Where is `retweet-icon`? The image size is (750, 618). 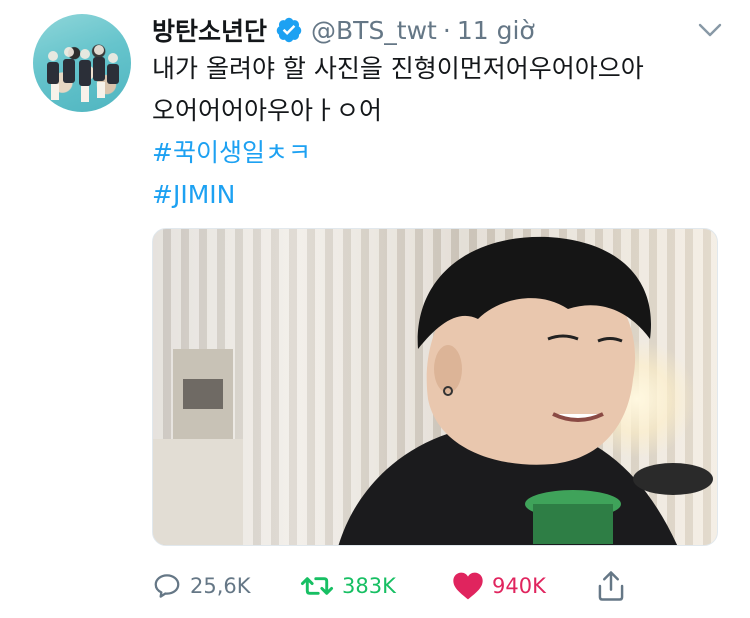
retweet-icon is located at coordinates (317, 586).